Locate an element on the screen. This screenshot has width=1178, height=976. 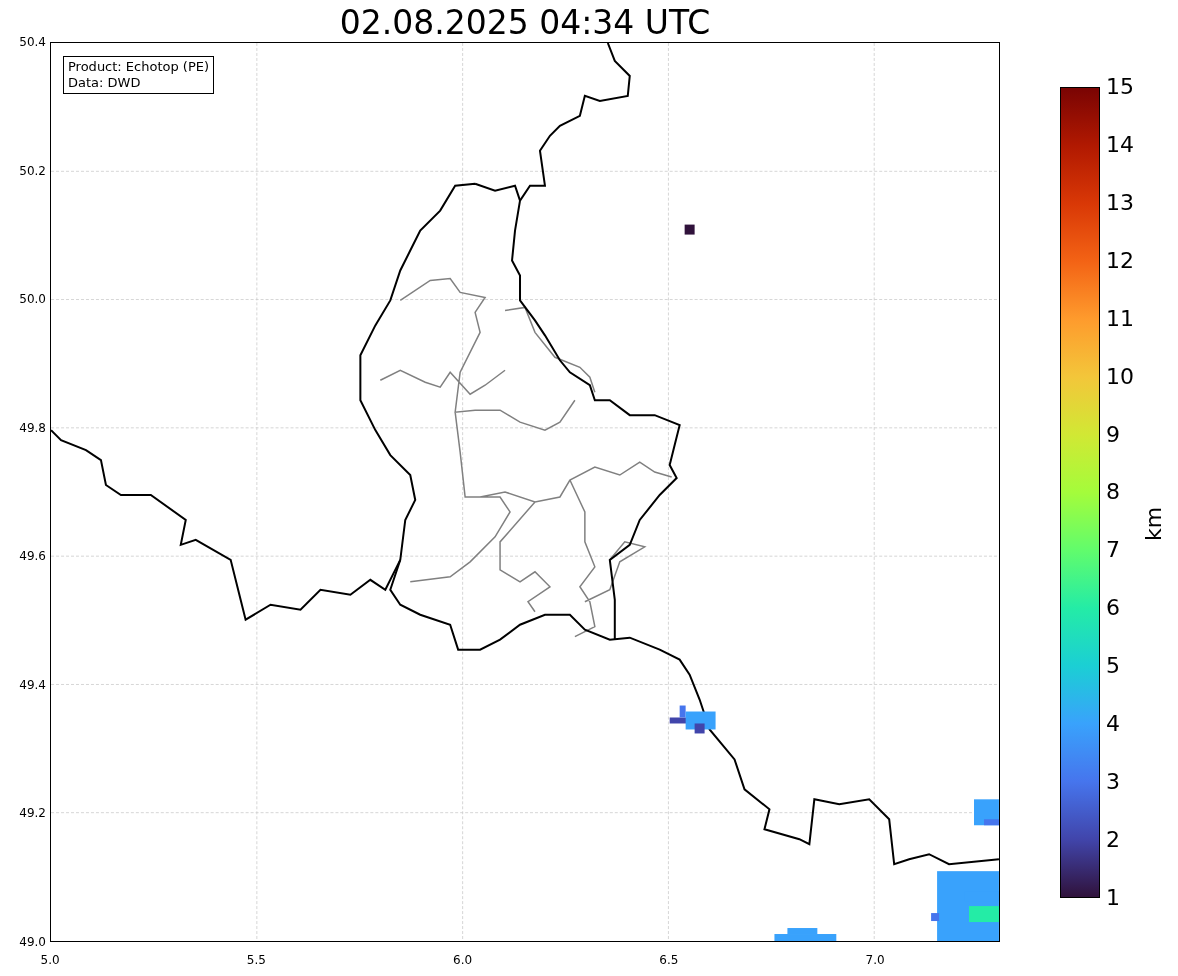
y-tick-label: 49.4 is located at coordinates (32, 684).